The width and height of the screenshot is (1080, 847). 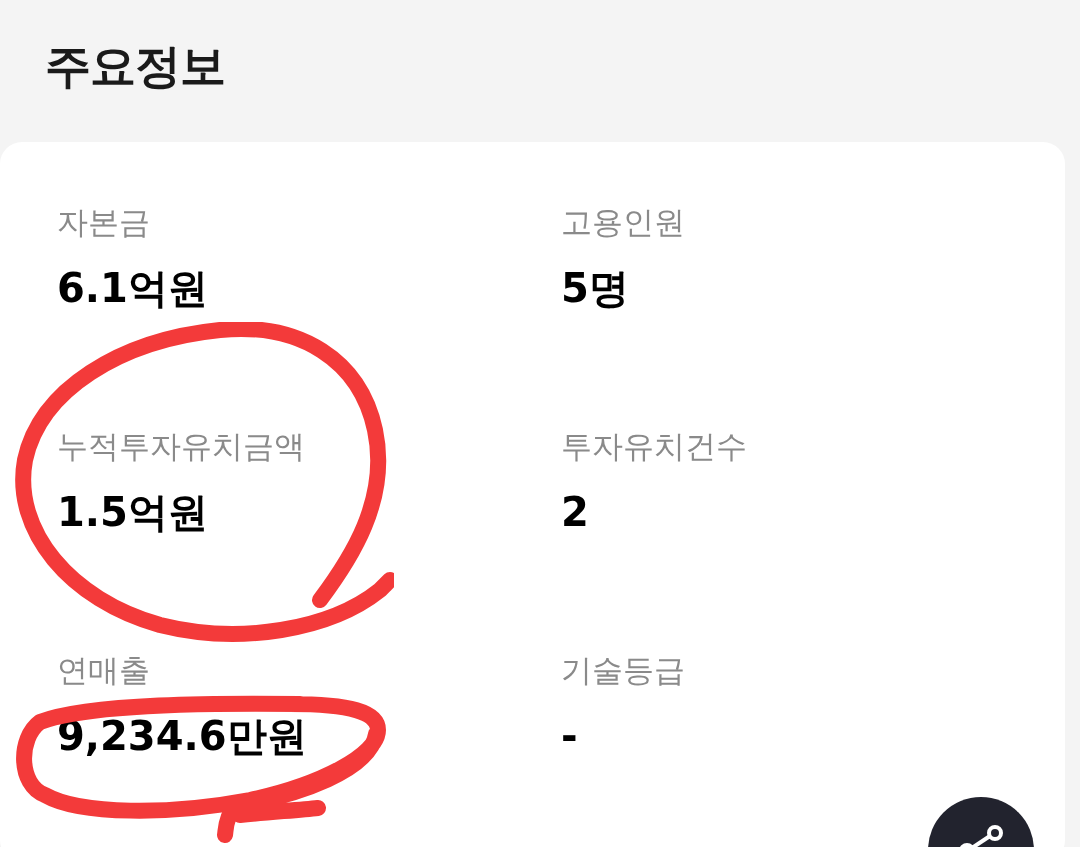 I want to click on stat-label: 기술등급, so click(x=623, y=670).